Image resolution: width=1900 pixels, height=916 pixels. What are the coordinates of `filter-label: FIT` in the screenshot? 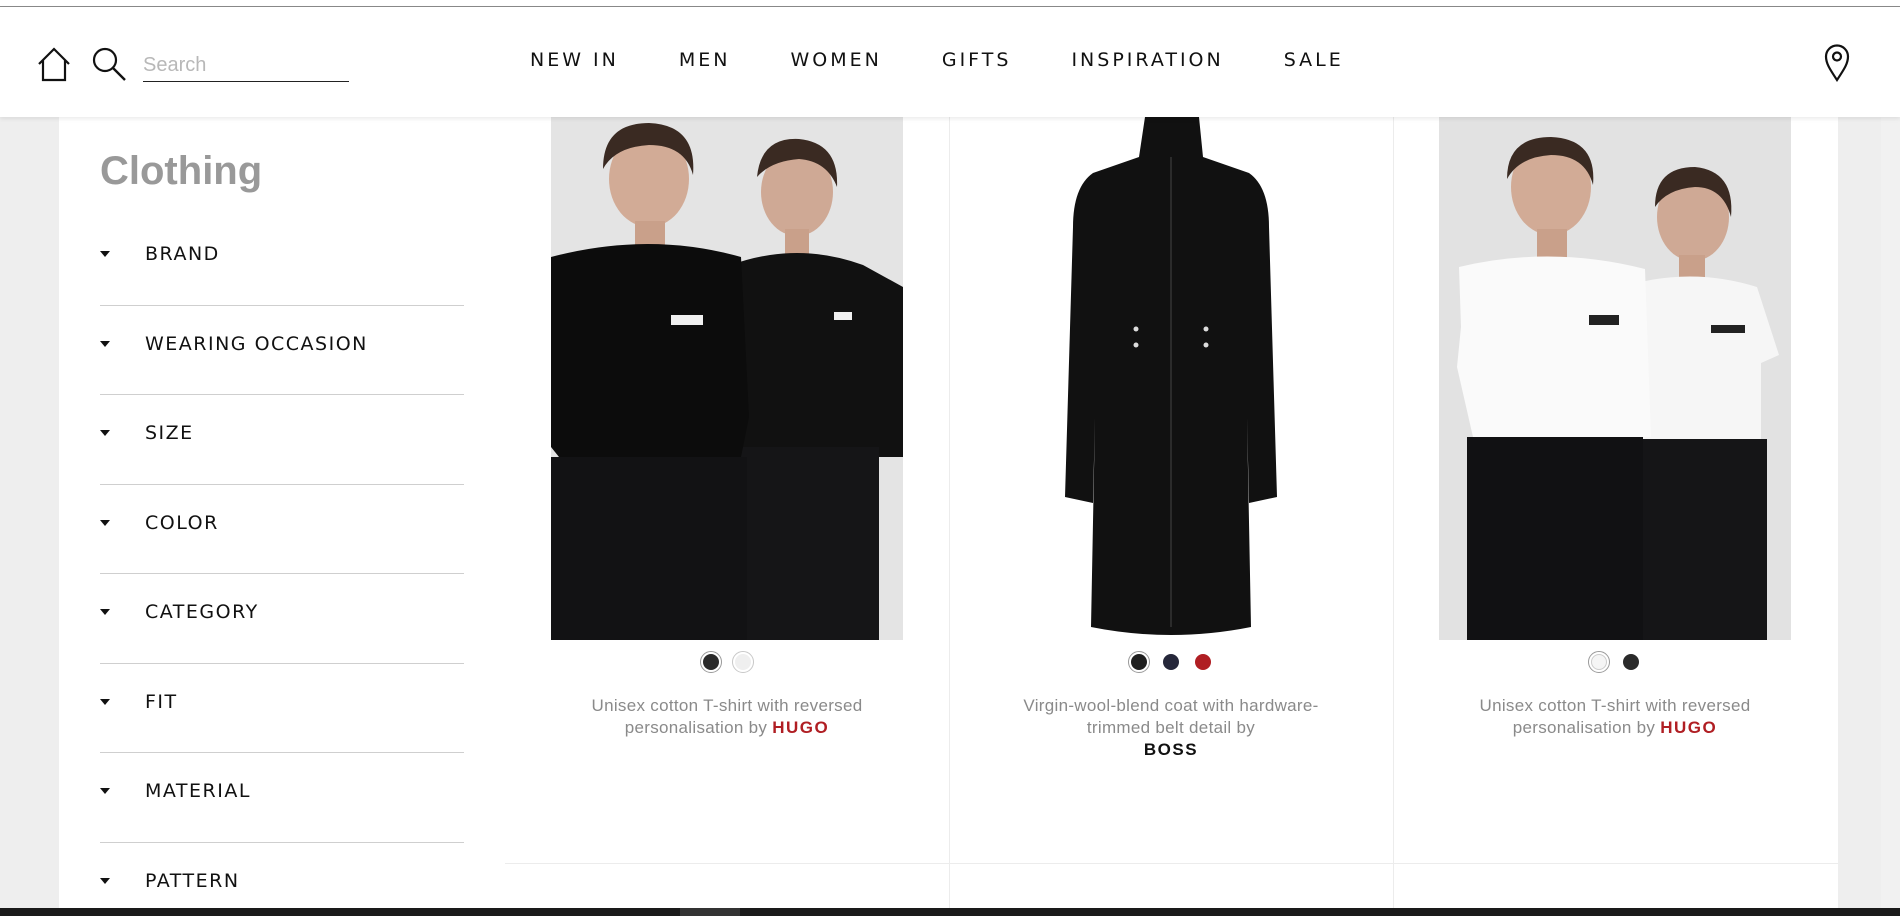 It's located at (161, 701).